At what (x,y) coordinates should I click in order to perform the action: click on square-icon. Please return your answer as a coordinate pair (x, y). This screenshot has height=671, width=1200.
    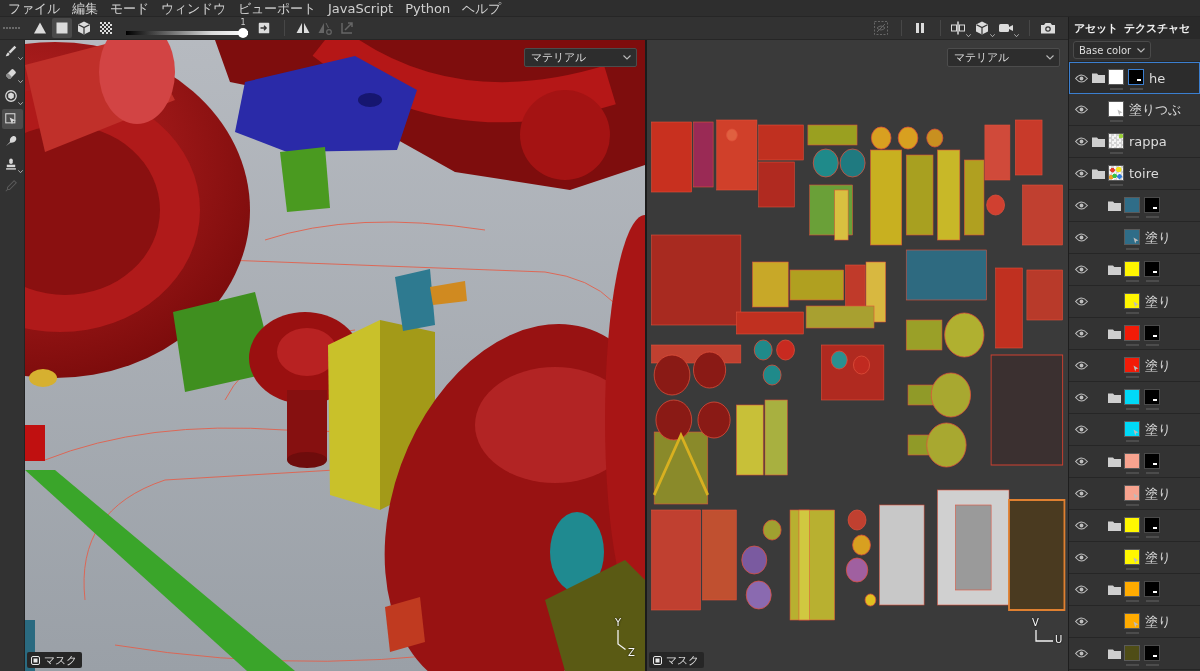
    Looking at the image, I should click on (62, 28).